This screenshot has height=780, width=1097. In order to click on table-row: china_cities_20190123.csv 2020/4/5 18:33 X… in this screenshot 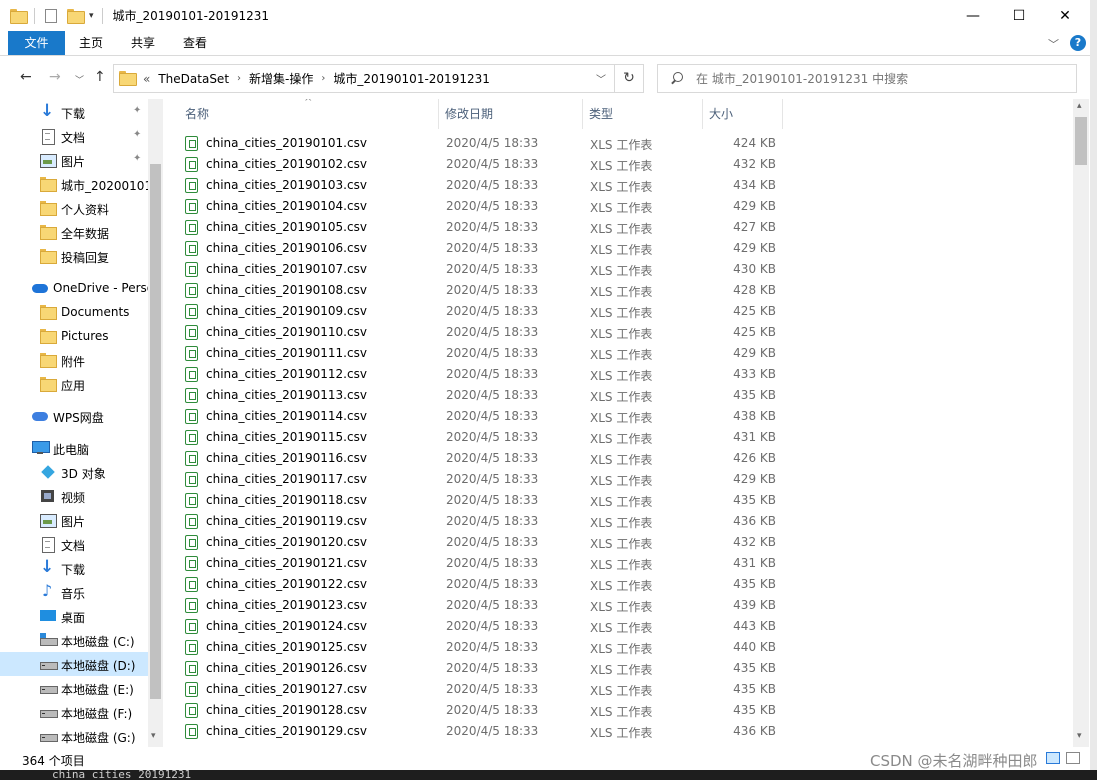, I will do `click(479, 605)`.